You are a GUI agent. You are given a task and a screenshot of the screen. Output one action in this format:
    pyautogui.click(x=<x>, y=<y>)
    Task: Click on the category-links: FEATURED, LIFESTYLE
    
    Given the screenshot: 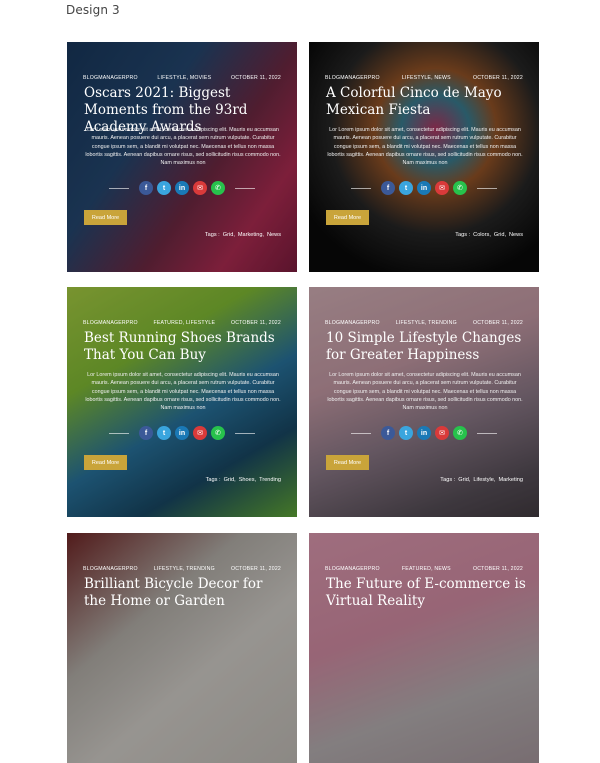 What is the action you would take?
    pyautogui.click(x=185, y=323)
    